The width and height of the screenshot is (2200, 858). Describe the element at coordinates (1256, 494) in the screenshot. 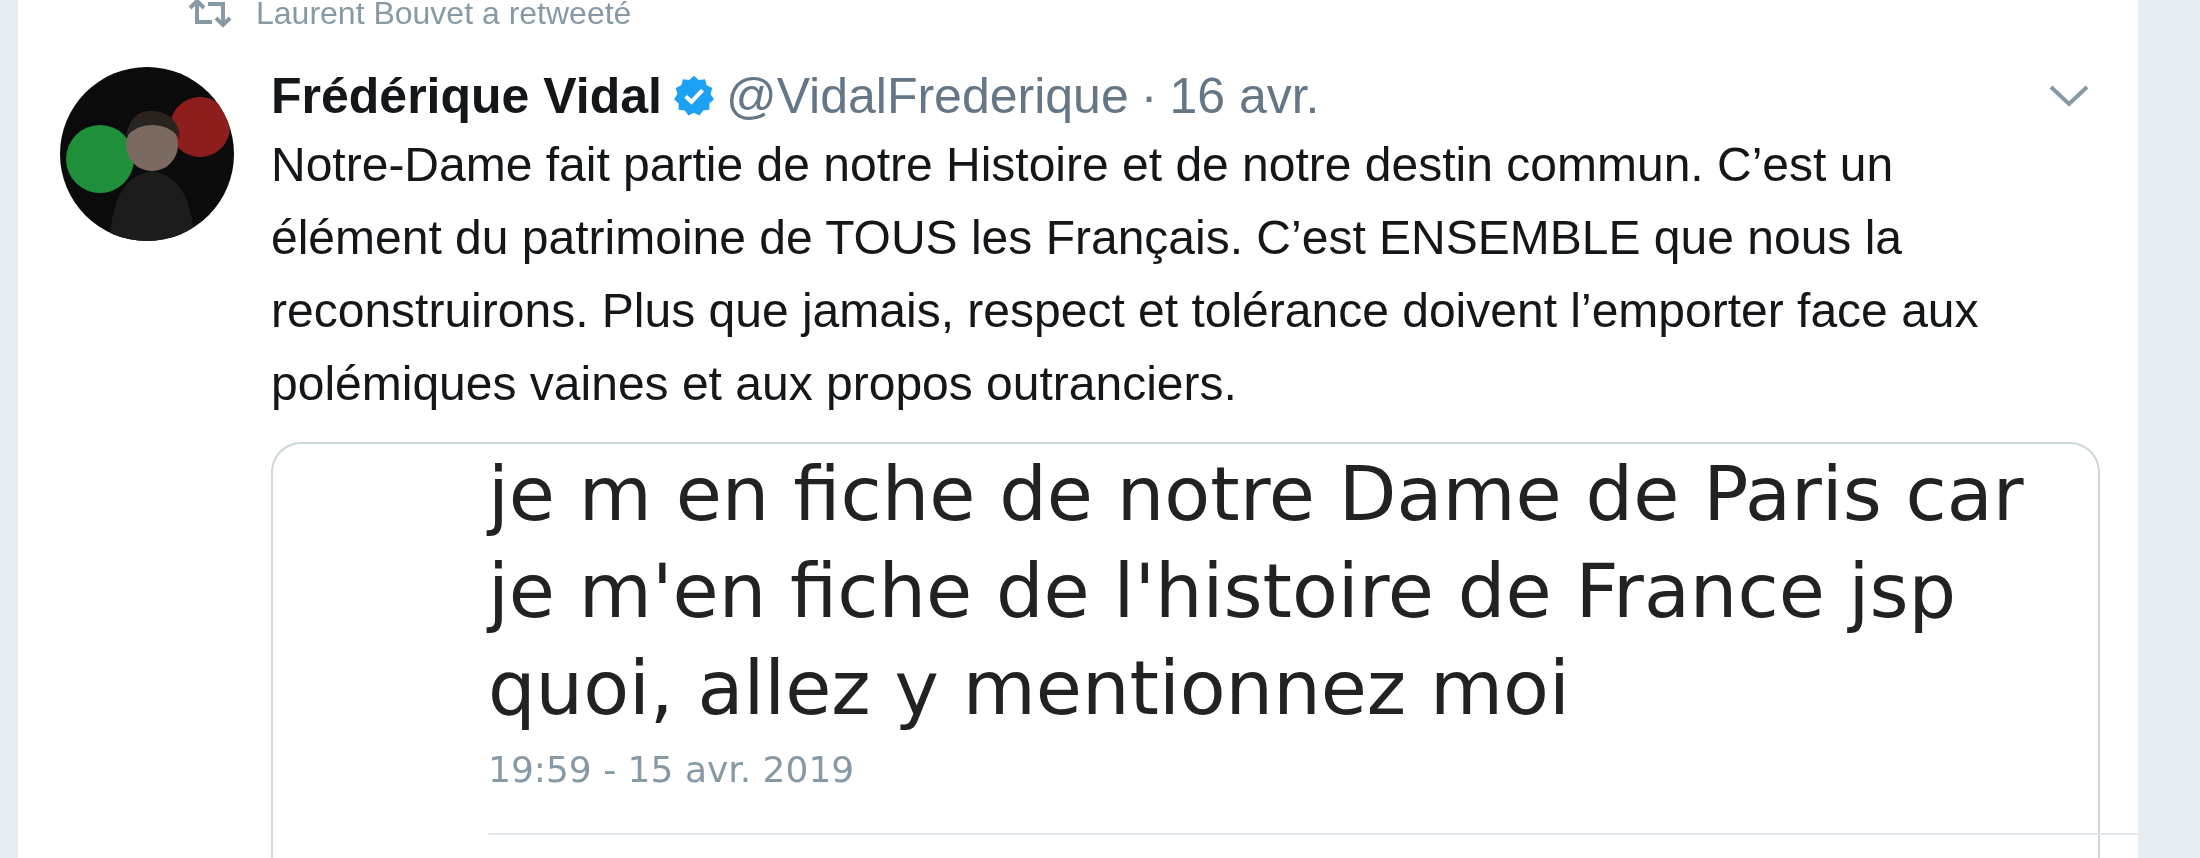

I see `quoted-text-line: je m en fiche de notre Dame de Paris car` at that location.